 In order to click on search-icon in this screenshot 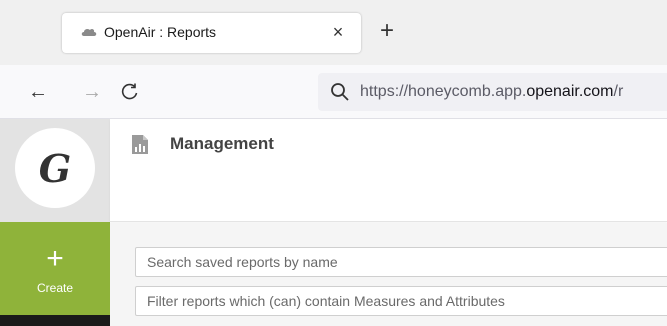, I will do `click(340, 92)`.